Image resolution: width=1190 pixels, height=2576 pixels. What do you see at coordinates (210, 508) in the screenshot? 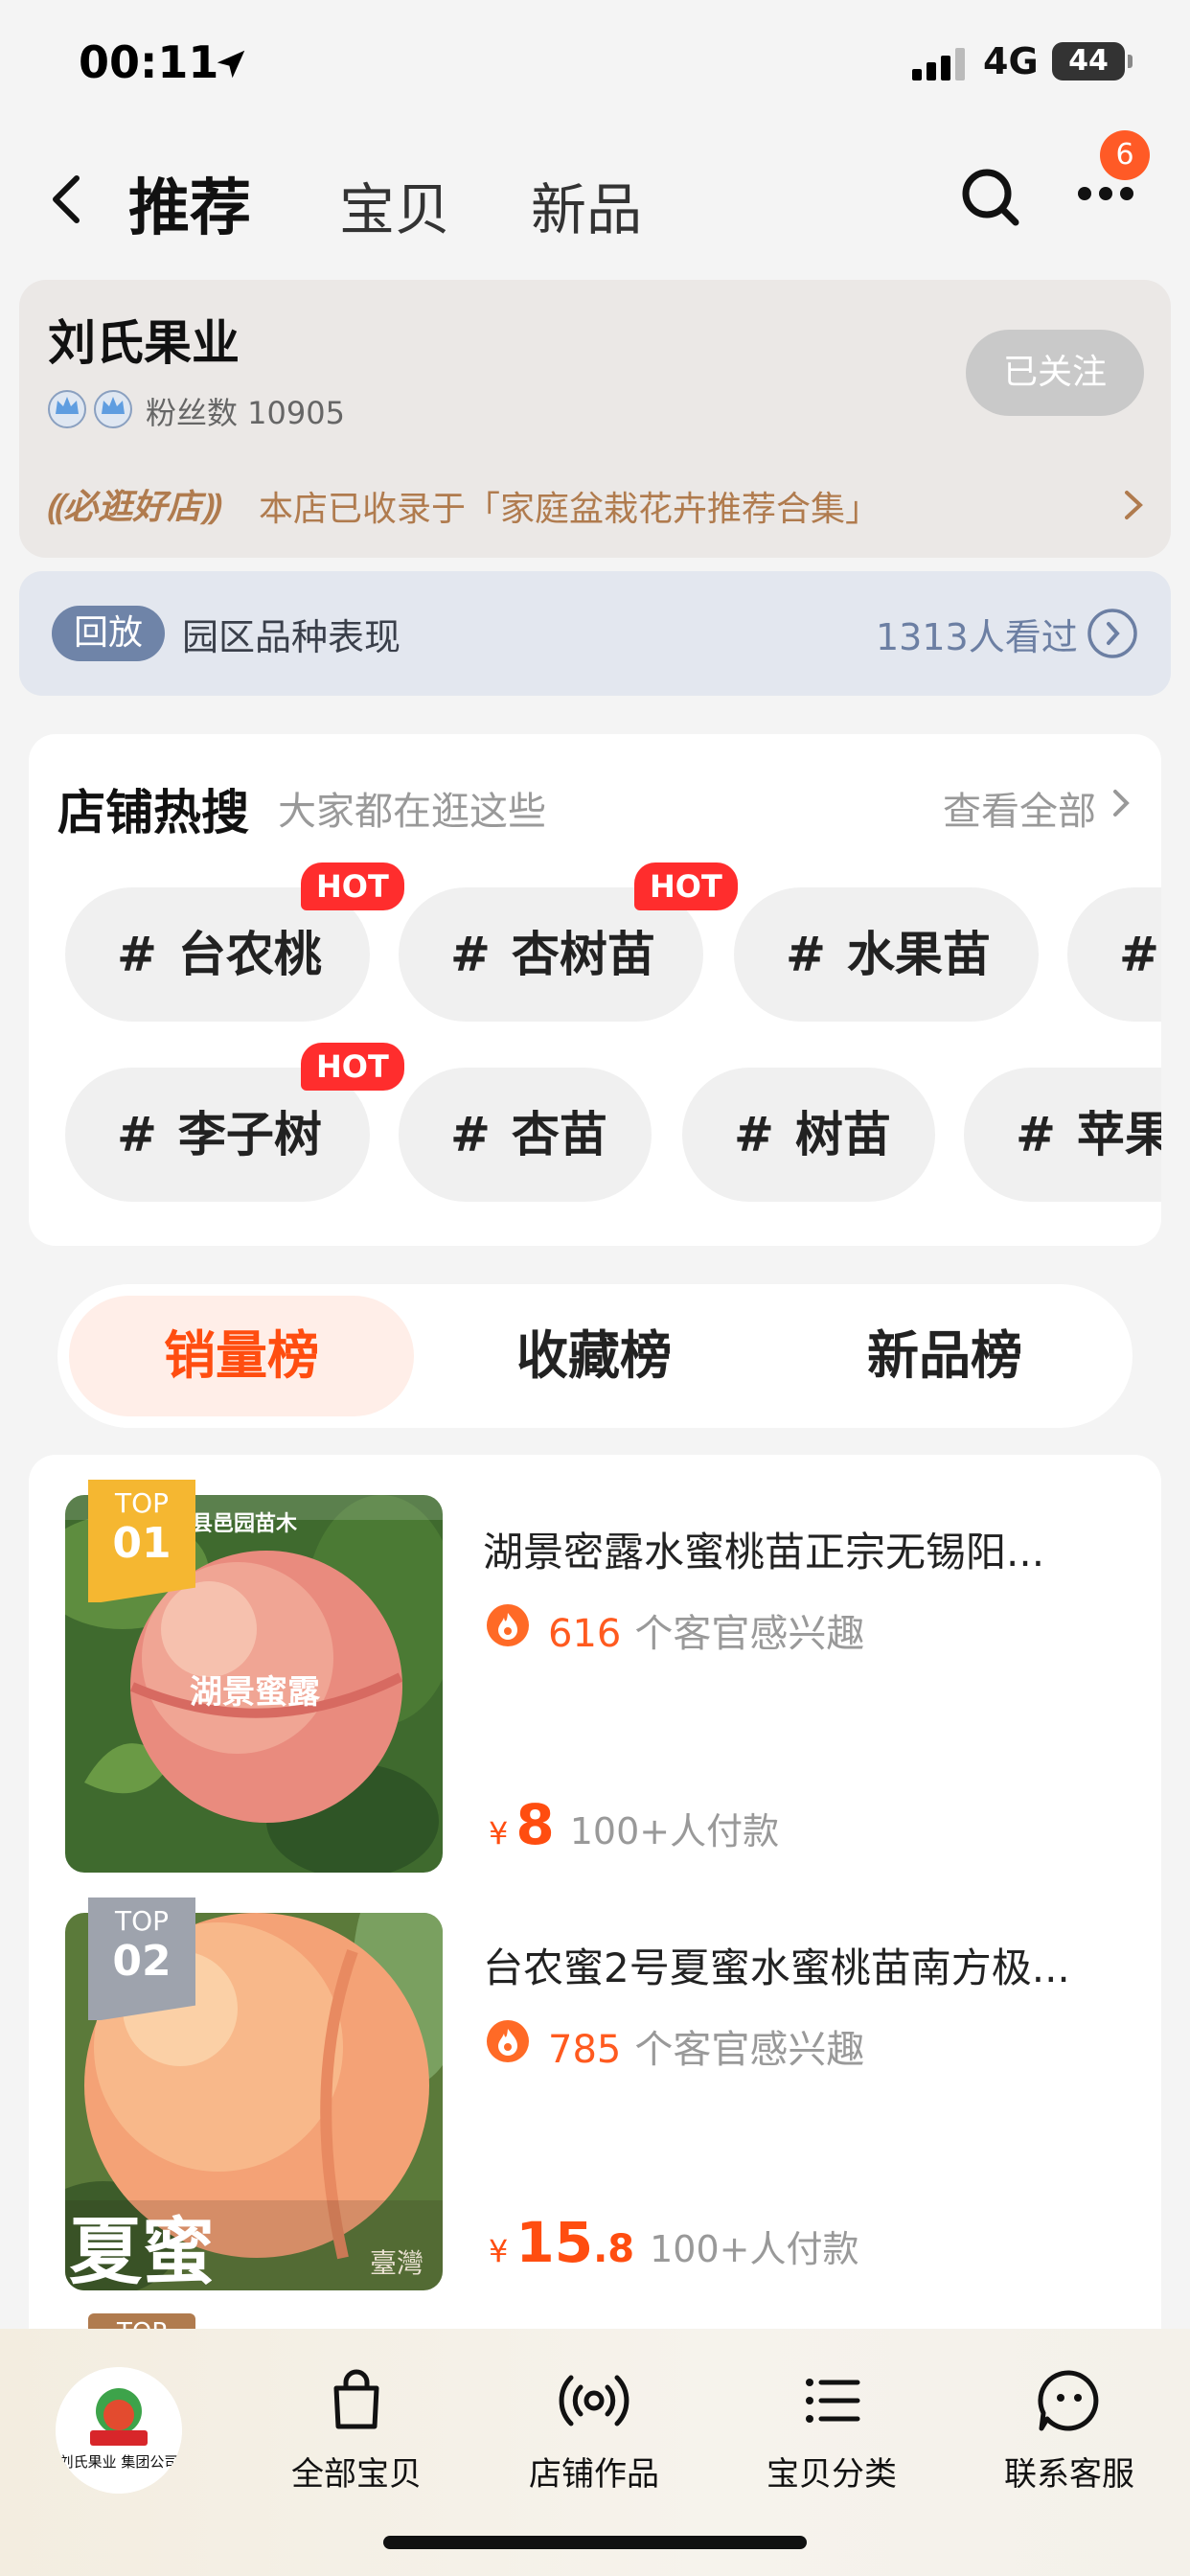
I see `laurel-right-icon: ⸩` at bounding box center [210, 508].